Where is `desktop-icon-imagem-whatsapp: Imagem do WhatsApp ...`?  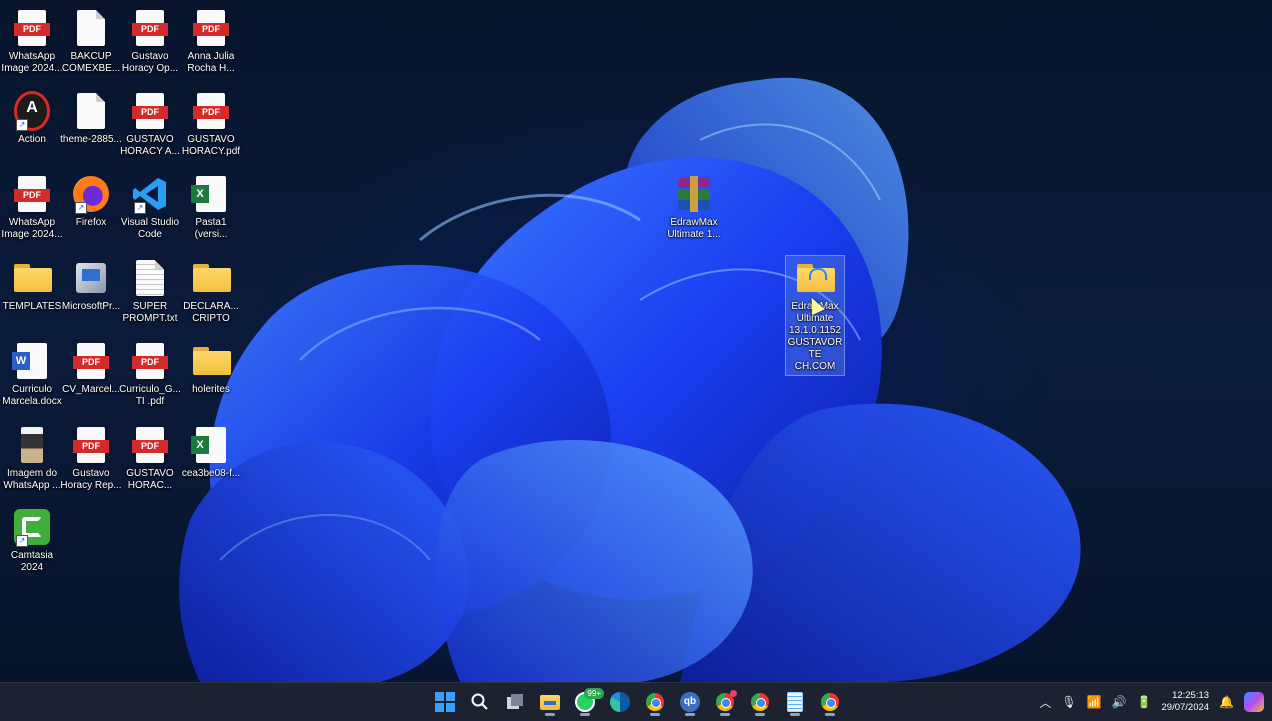
desktop-icon-imagem-whatsapp: Imagem do WhatsApp ... is located at coordinates (32, 458).